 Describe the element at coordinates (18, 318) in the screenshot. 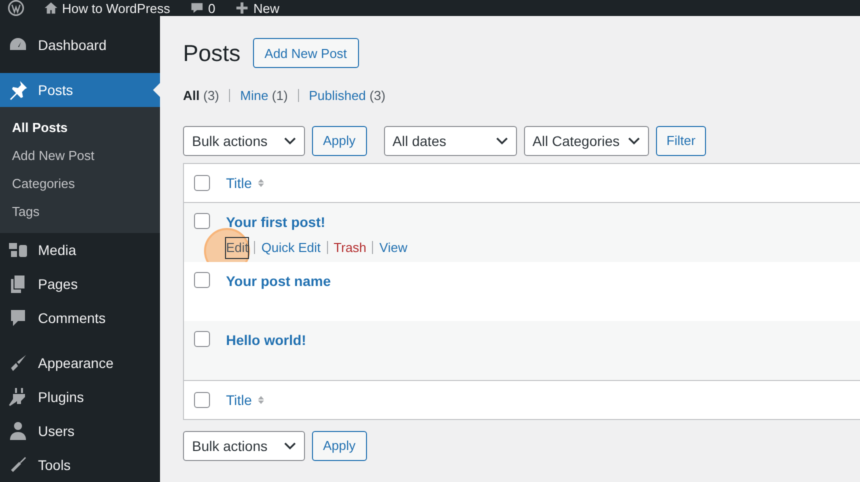

I see `speech-bubble-icon` at that location.